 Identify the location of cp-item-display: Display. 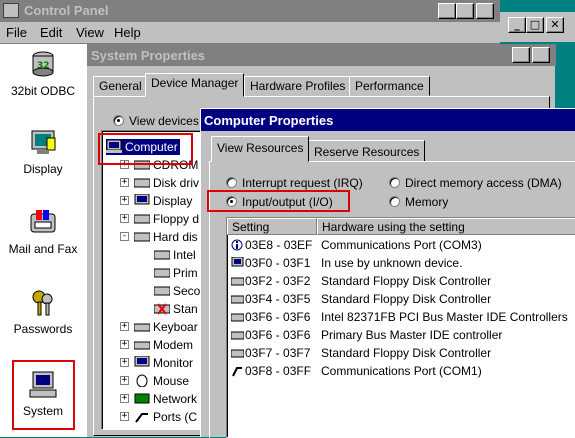
(43, 152).